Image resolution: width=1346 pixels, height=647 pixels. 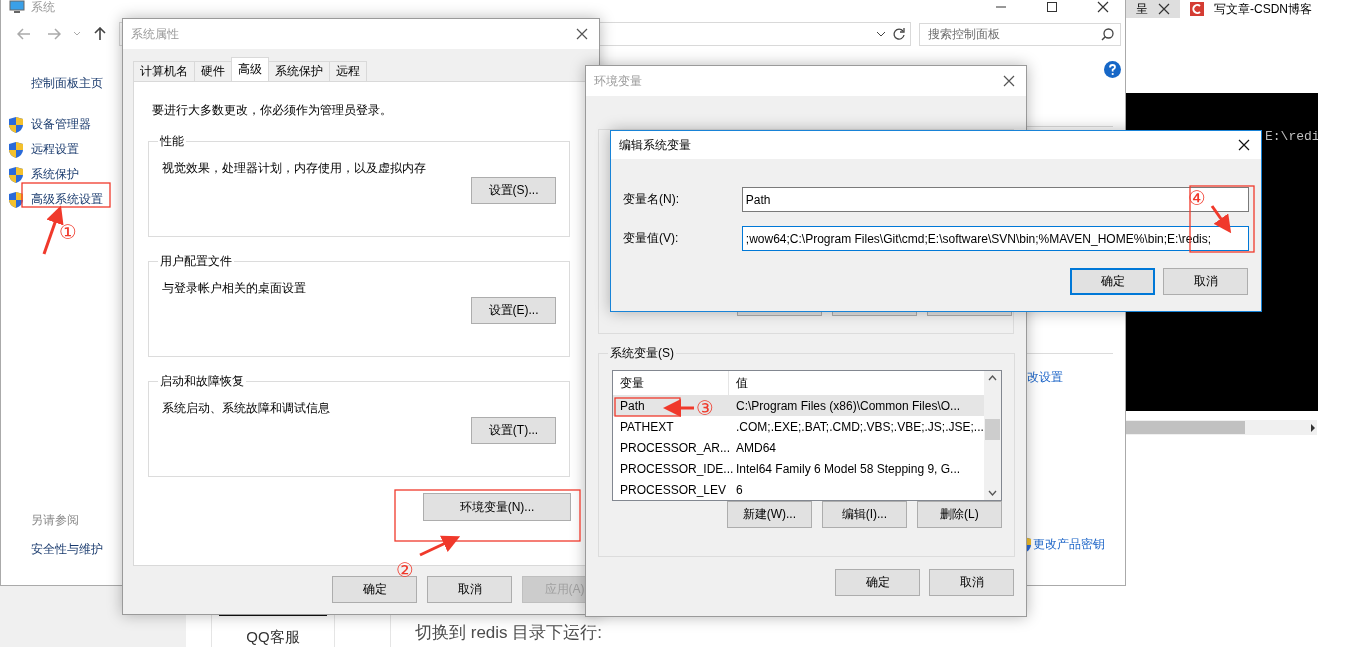 I want to click on refresh-icon, so click(x=899, y=34).